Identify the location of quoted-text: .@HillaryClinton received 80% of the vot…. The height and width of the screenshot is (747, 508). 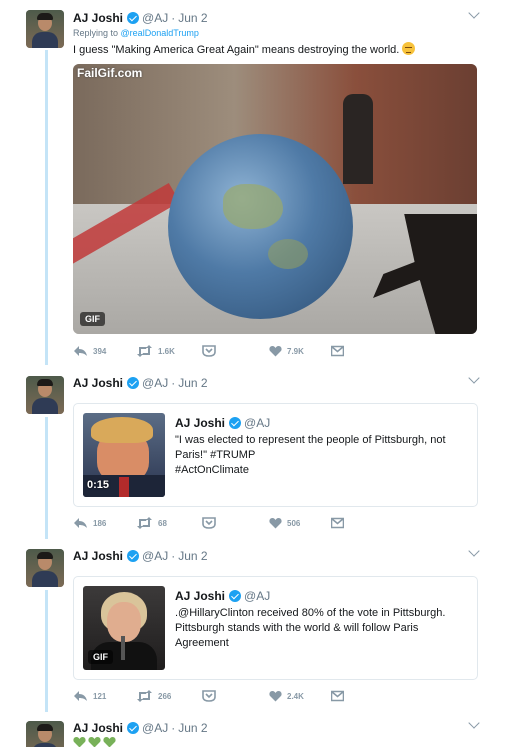
(322, 628).